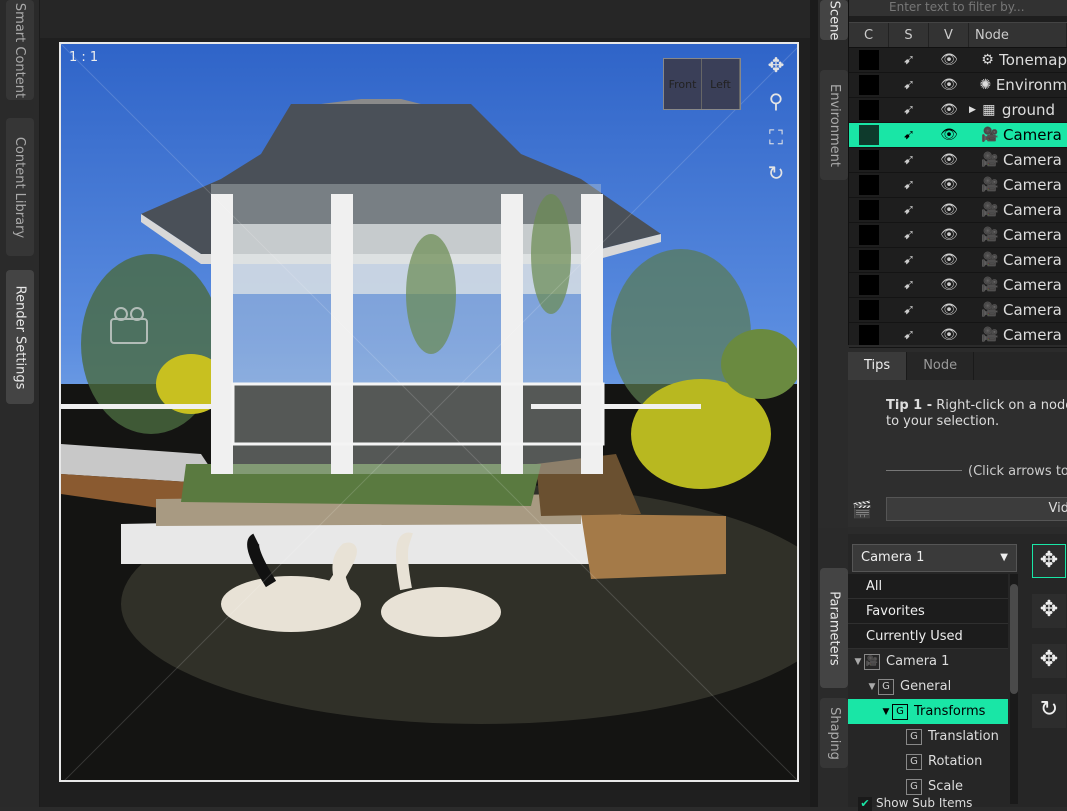 Image resolution: width=1067 pixels, height=811 pixels. Describe the element at coordinates (834, 628) in the screenshot. I see `tab-parameters: Parameters` at that location.